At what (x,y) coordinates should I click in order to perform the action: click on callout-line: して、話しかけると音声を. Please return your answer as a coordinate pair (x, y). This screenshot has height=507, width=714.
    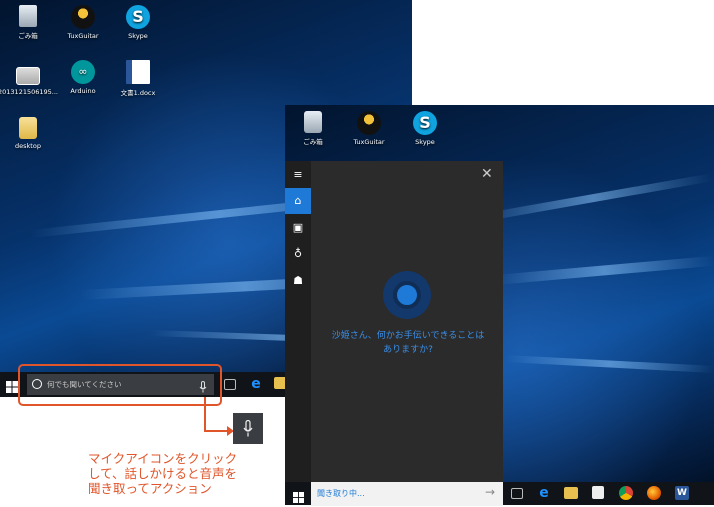
    Looking at the image, I should click on (163, 473).